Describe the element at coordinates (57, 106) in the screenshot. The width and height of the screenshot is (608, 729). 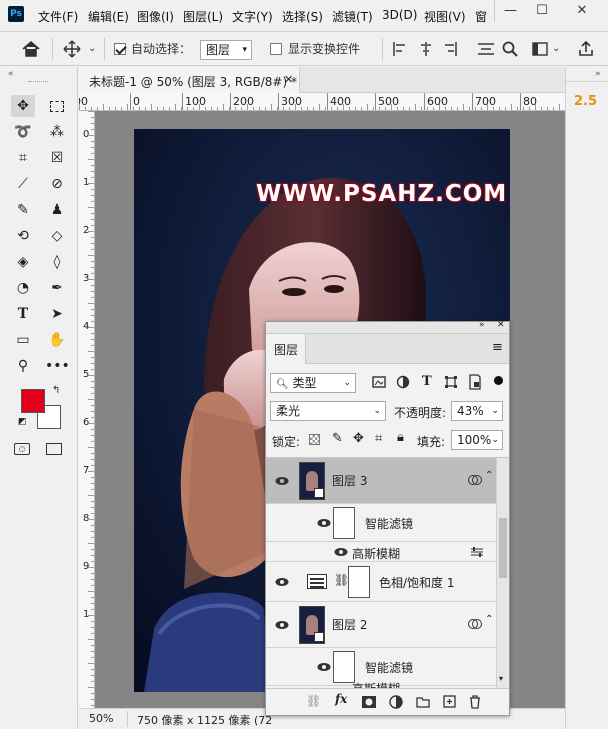
I see `marquee-tool-icon` at that location.